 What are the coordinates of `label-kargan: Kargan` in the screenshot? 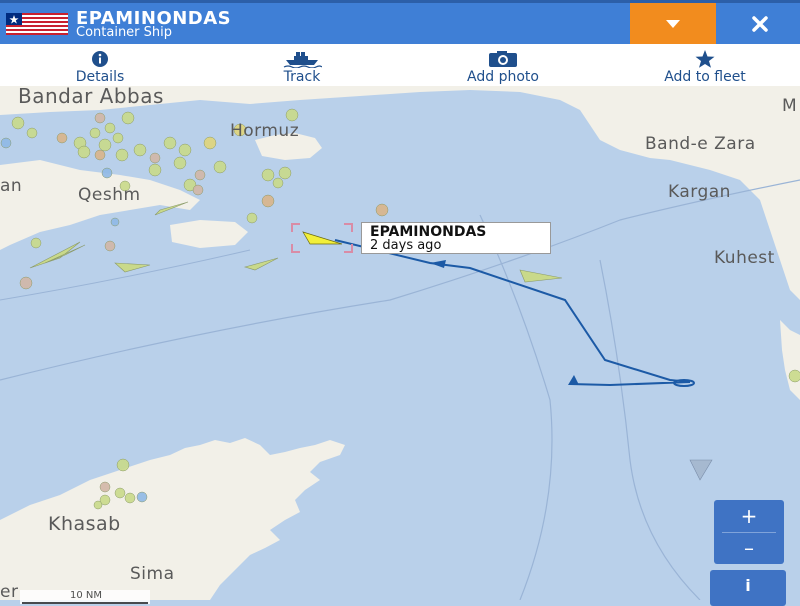 It's located at (699, 192).